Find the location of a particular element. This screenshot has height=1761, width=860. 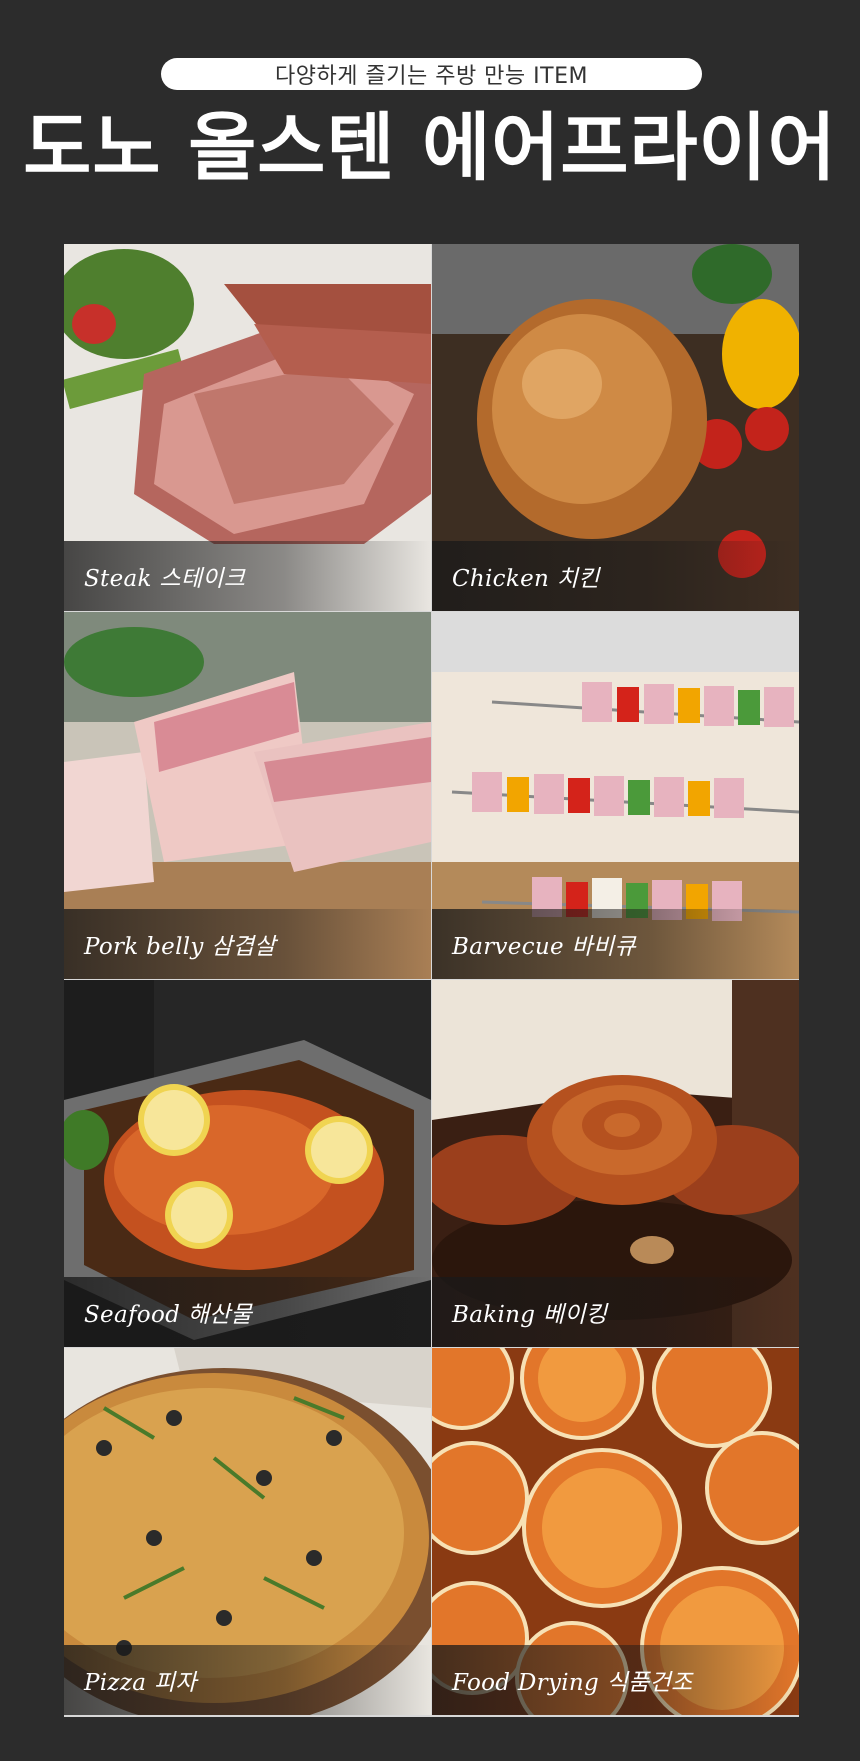

food-tile-pizza: Pizza 피자 is located at coordinates (247, 1531).